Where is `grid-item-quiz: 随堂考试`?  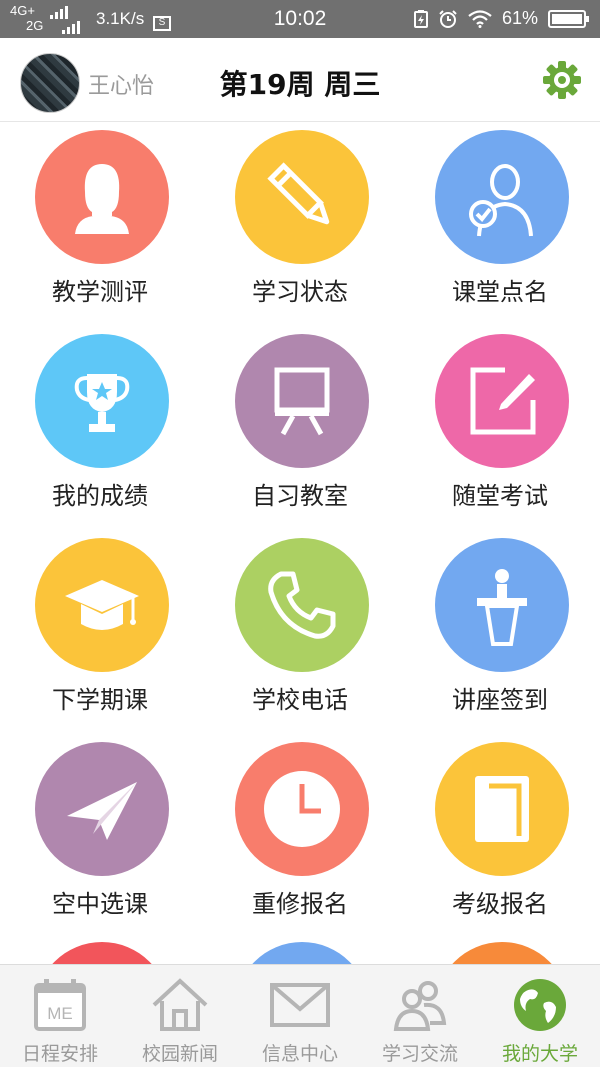 grid-item-quiz: 随堂考试 is located at coordinates (500, 428).